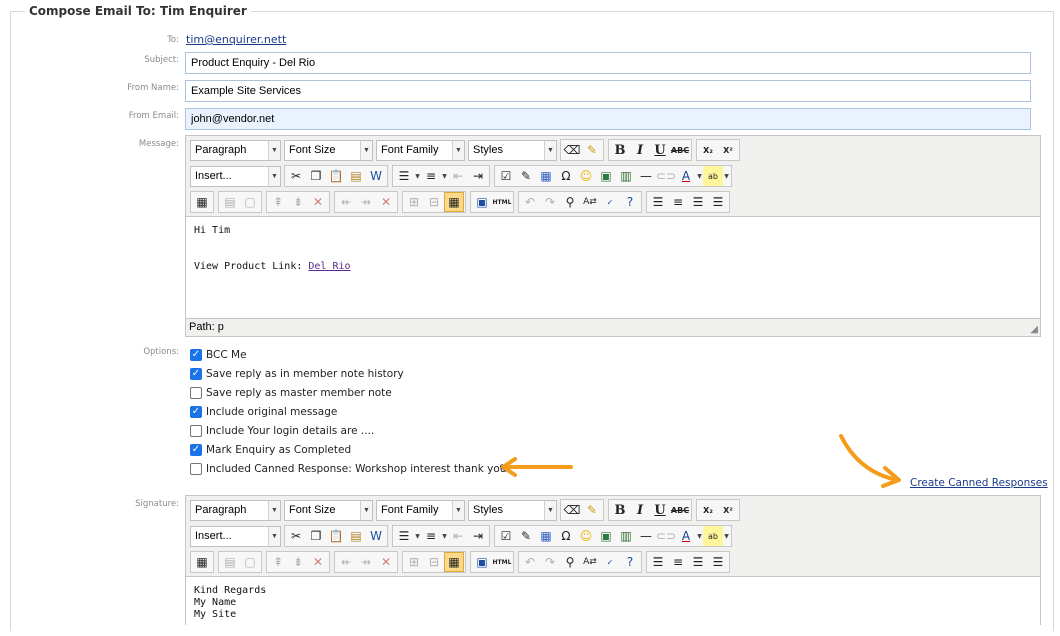 This screenshot has height=636, width=1060. I want to click on sig-paste-word-icon: W, so click(376, 536).